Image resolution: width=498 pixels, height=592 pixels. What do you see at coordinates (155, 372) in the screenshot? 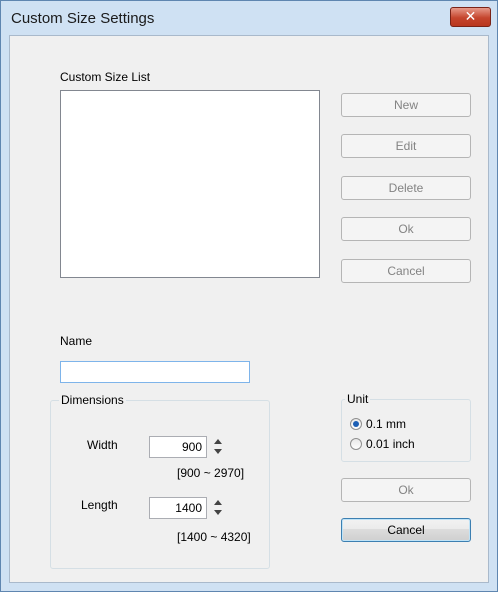
I see `name-input` at bounding box center [155, 372].